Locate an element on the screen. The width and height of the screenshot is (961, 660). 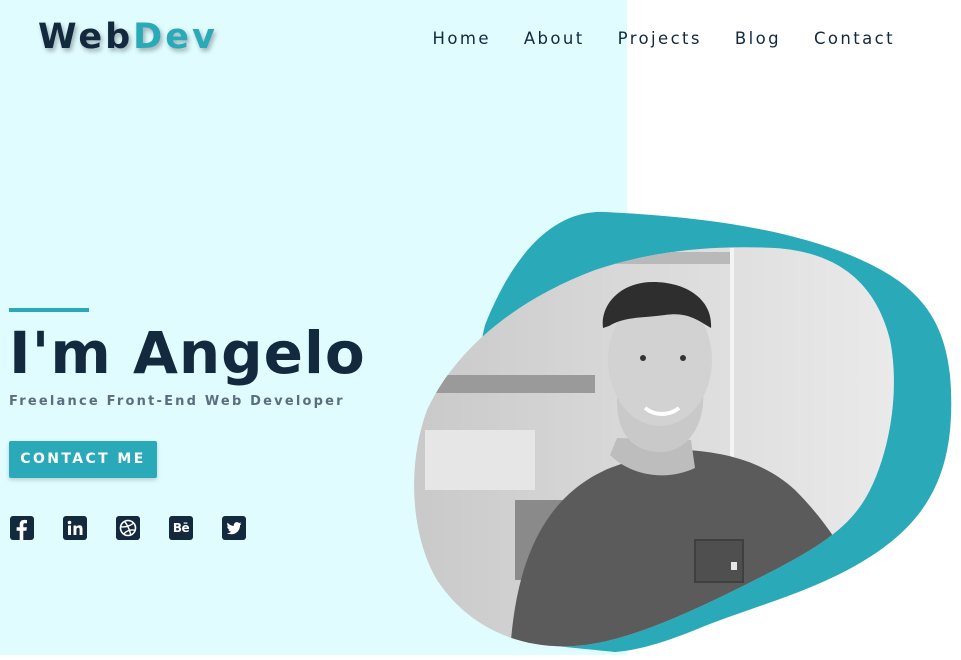
linkedin-icon is located at coordinates (75, 528).